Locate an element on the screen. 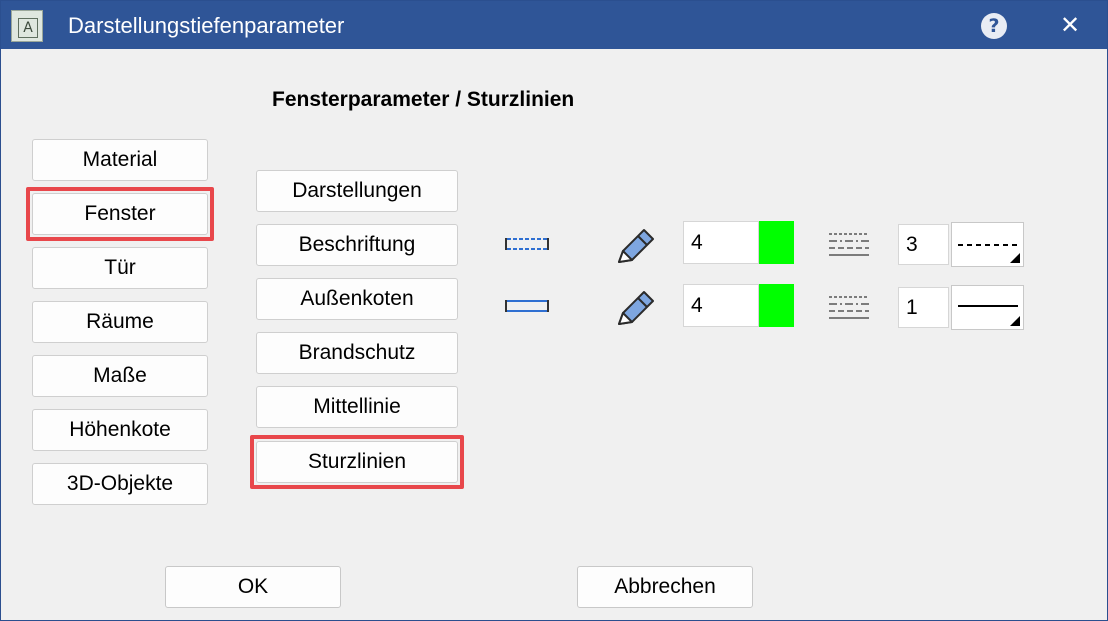 The height and width of the screenshot is (621, 1108). category-material-button: Material is located at coordinates (120, 160).